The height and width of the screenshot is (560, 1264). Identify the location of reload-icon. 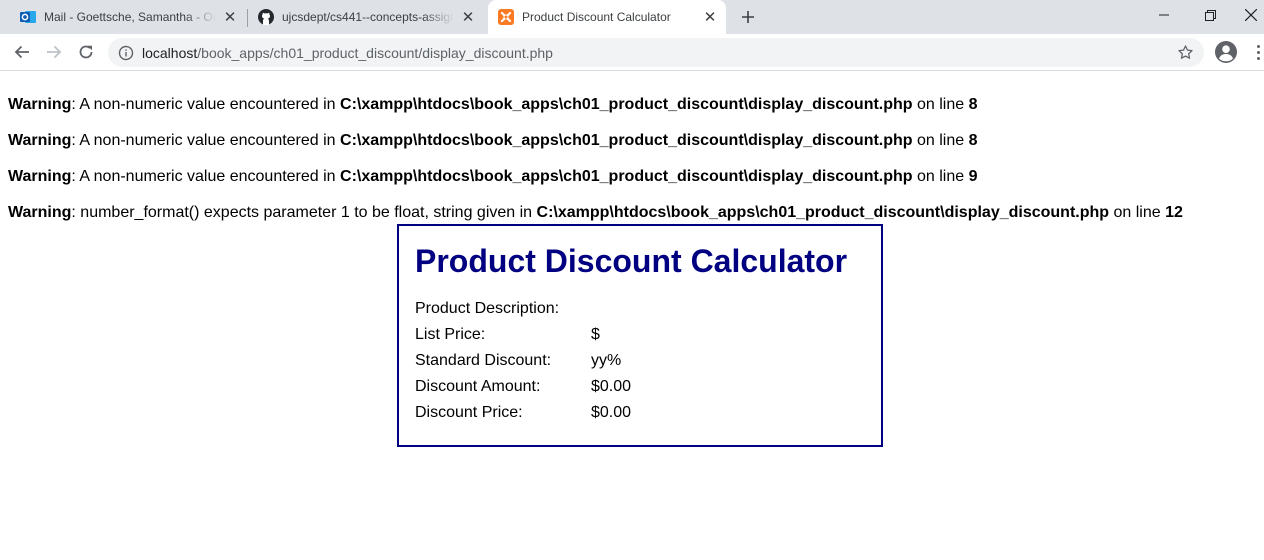
(86, 52).